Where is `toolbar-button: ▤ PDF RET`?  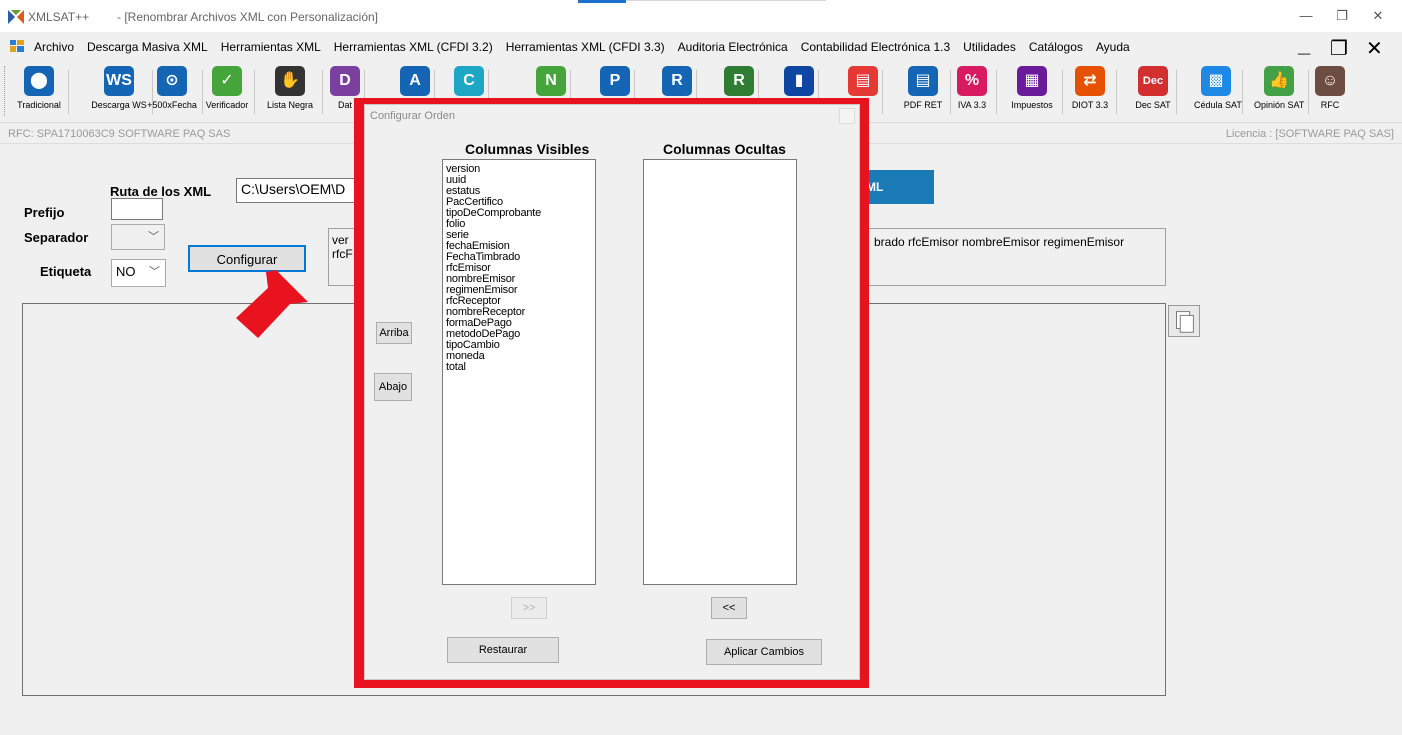 toolbar-button: ▤ PDF RET is located at coordinates (923, 92).